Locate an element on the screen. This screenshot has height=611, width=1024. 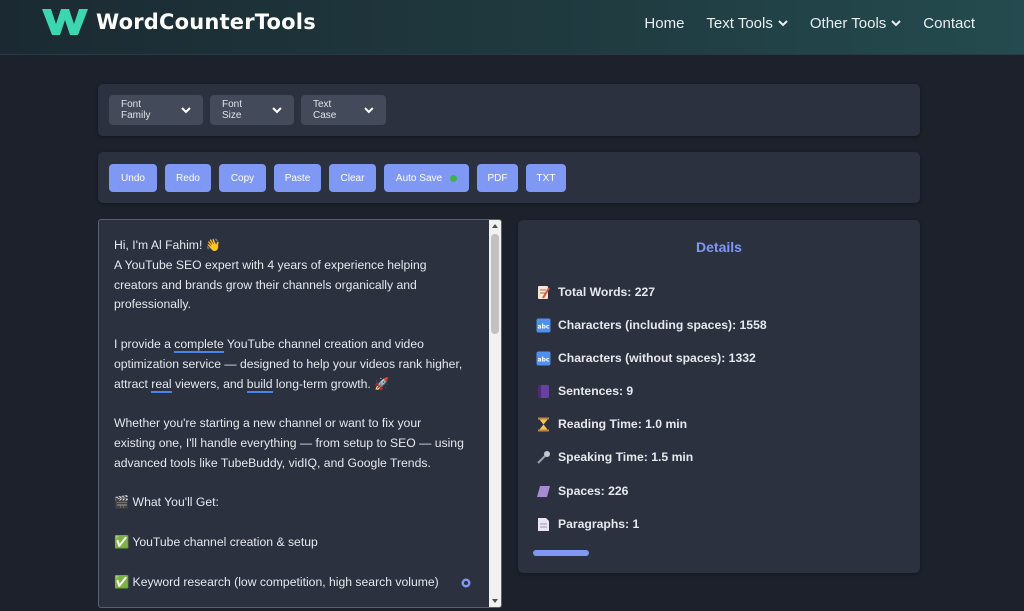
stat-speaking-time: Speaking Time: 1.5 min is located at coordinates (614, 457).